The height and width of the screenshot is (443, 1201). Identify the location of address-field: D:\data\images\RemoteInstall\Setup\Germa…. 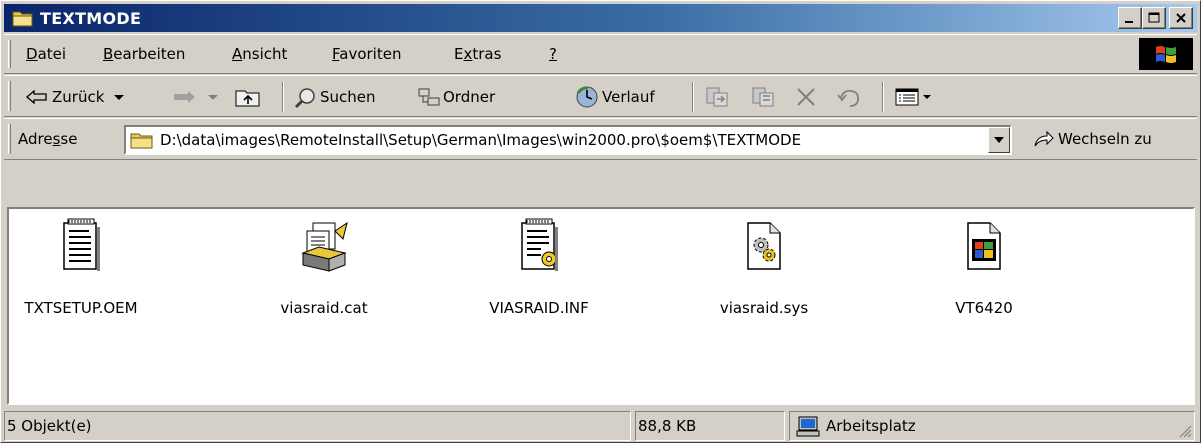
(568, 140).